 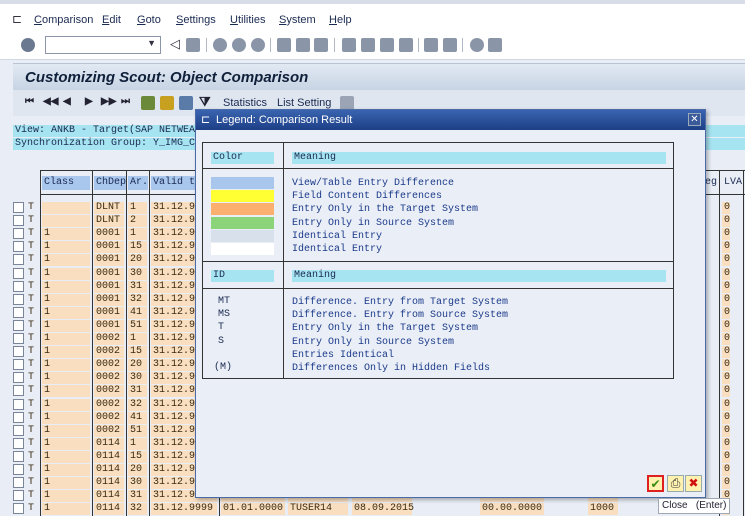 What do you see at coordinates (149, 20) in the screenshot?
I see `menu-goto: Goto` at bounding box center [149, 20].